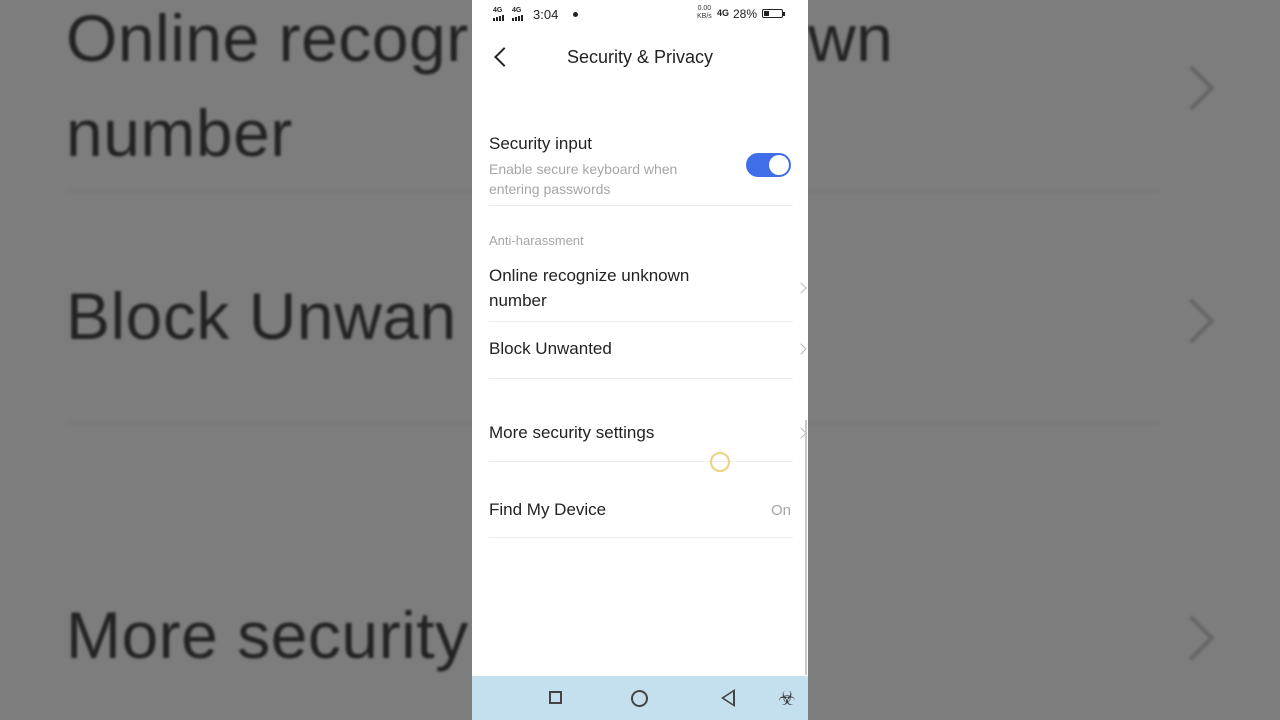 Image resolution: width=1280 pixels, height=720 pixels. I want to click on signal-label-2: 4G, so click(517, 10).